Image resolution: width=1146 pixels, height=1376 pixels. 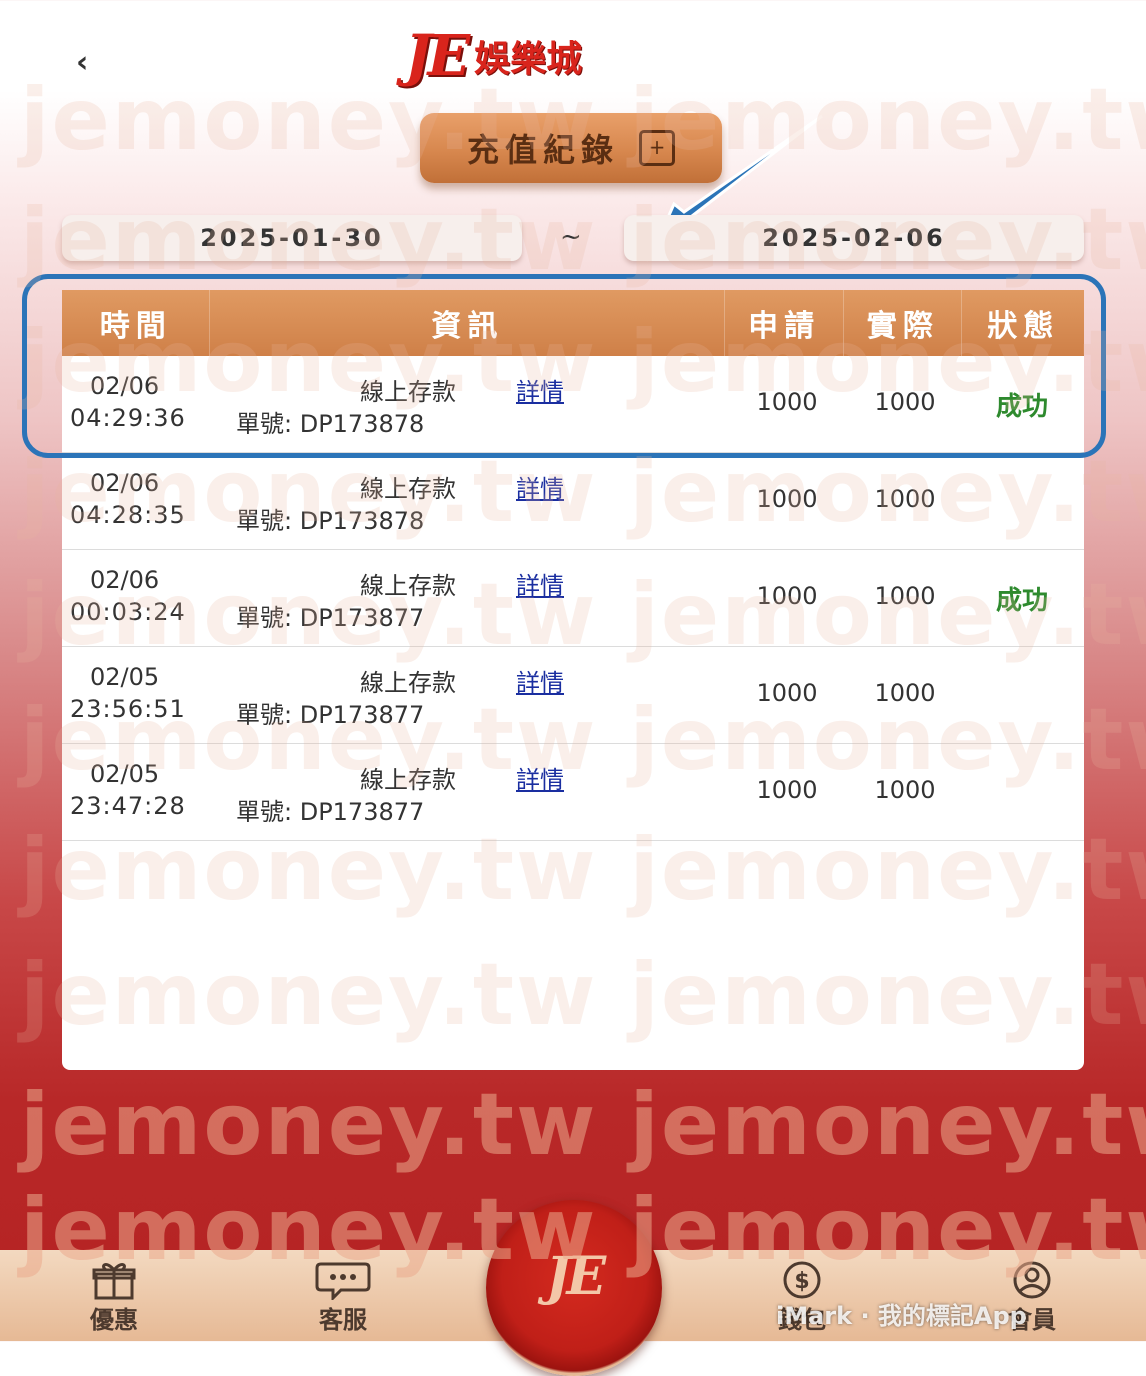 I want to click on chat-icon, so click(x=343, y=1281).